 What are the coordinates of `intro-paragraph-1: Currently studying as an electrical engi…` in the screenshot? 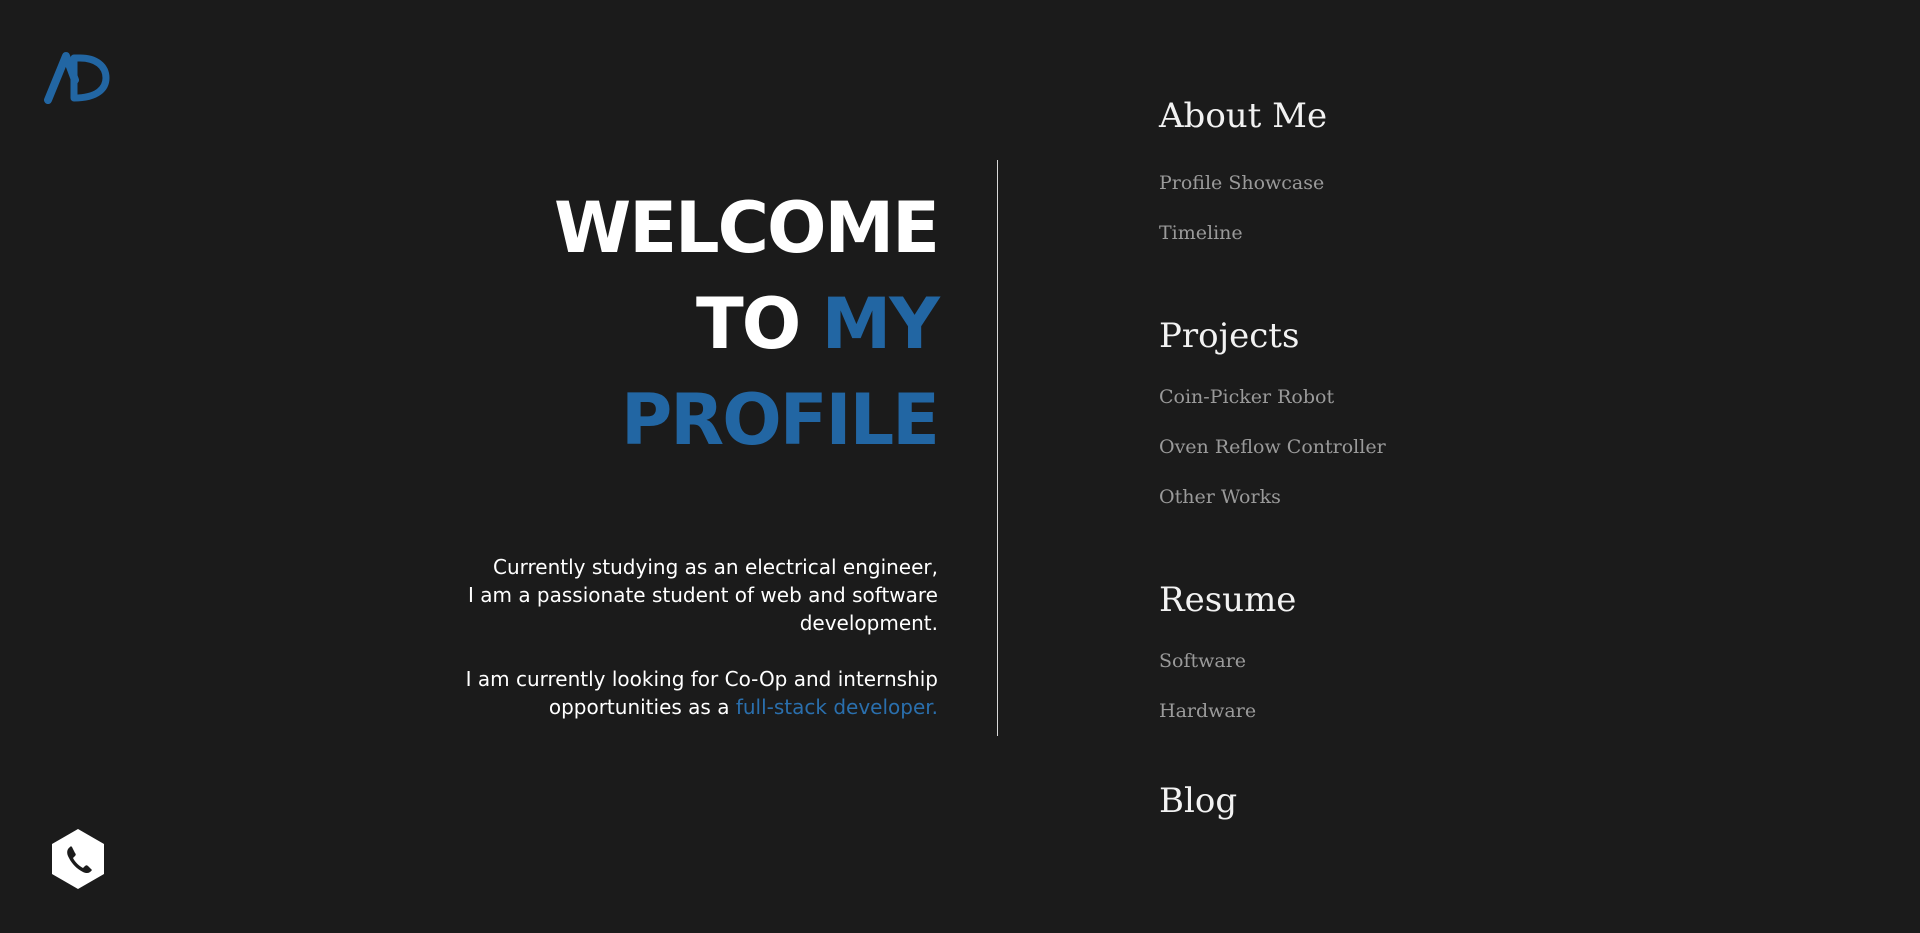 It's located at (669, 595).